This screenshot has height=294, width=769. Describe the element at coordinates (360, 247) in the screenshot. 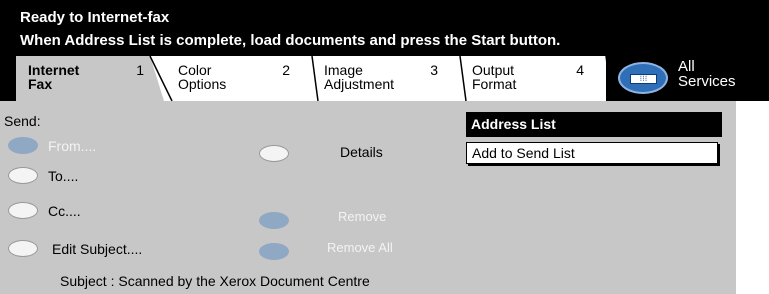

I see `remove-all-label: Remove All` at that location.